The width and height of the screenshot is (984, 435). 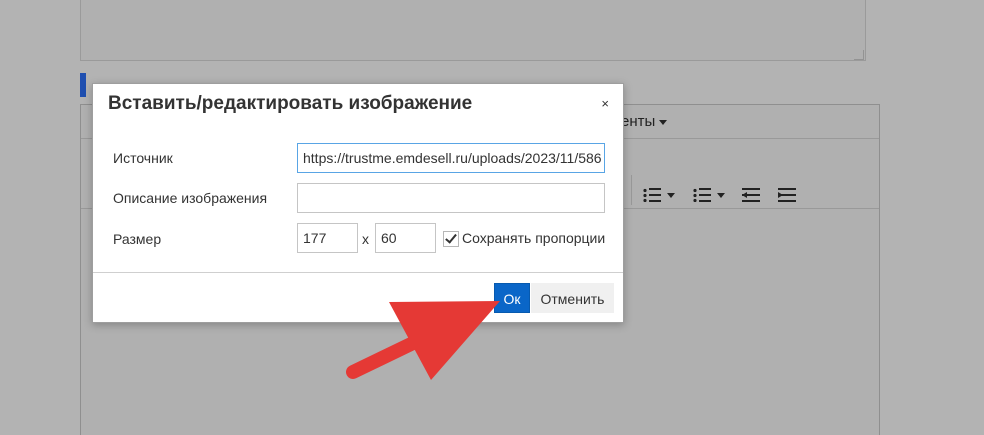 I want to click on ok-button: Ок, so click(x=512, y=298).